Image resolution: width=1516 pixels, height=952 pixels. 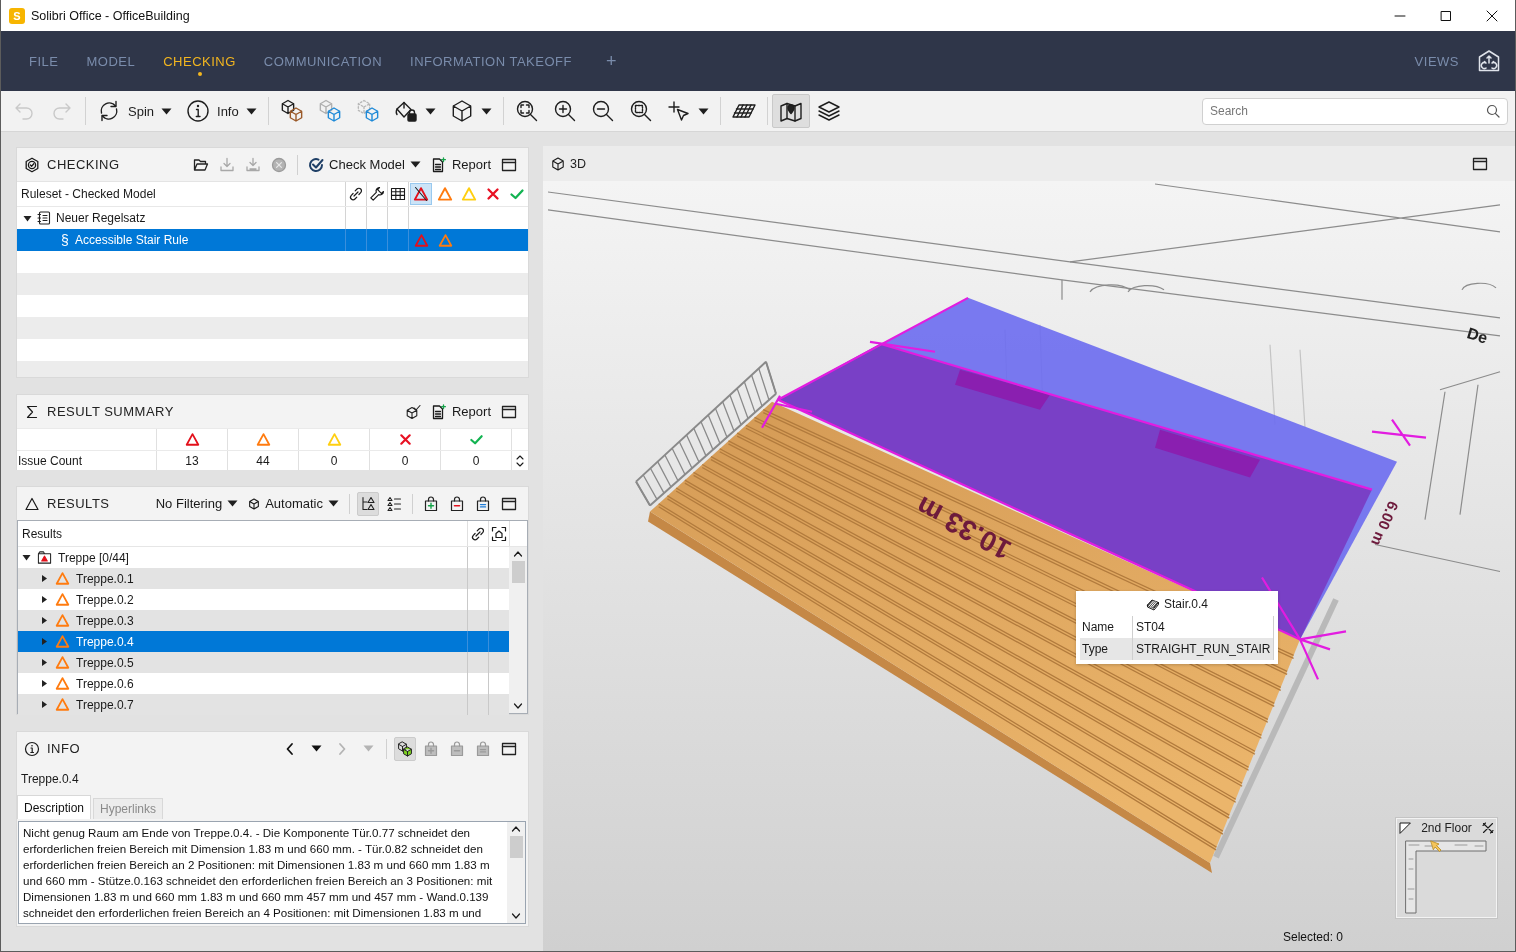 I want to click on info-tab: Description, so click(x=54, y=807).